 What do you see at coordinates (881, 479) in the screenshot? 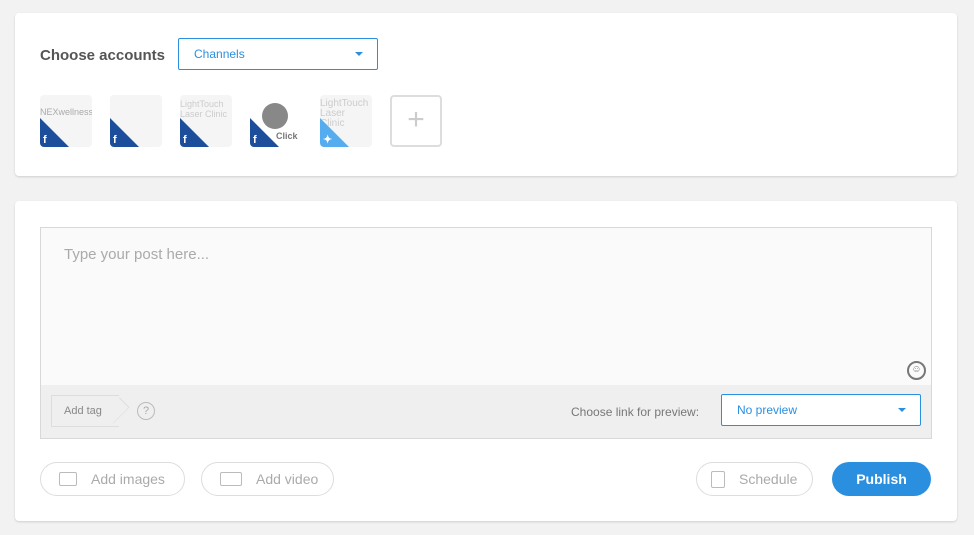
I see `publish-button: Publish` at bounding box center [881, 479].